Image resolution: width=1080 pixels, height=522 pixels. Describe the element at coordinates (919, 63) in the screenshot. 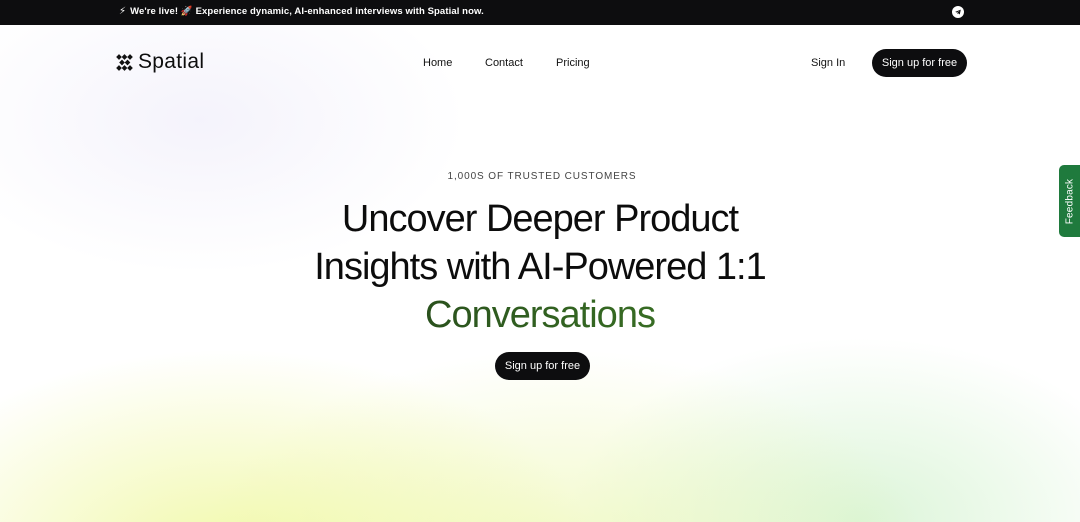

I see `nav-signup-button: Sign up for free` at that location.